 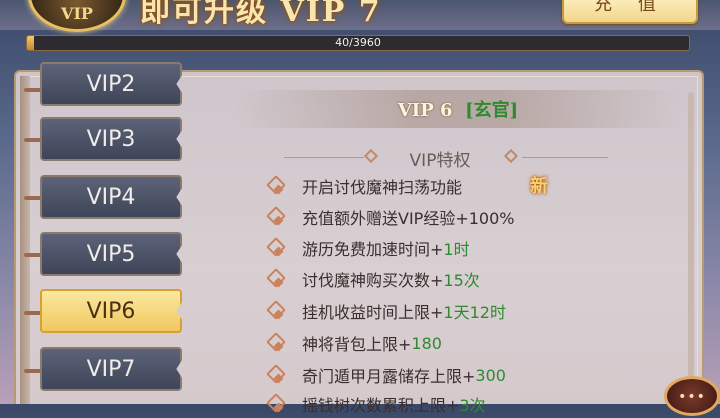 What do you see at coordinates (111, 139) in the screenshot?
I see `tab-vip3: VIP3` at bounding box center [111, 139].